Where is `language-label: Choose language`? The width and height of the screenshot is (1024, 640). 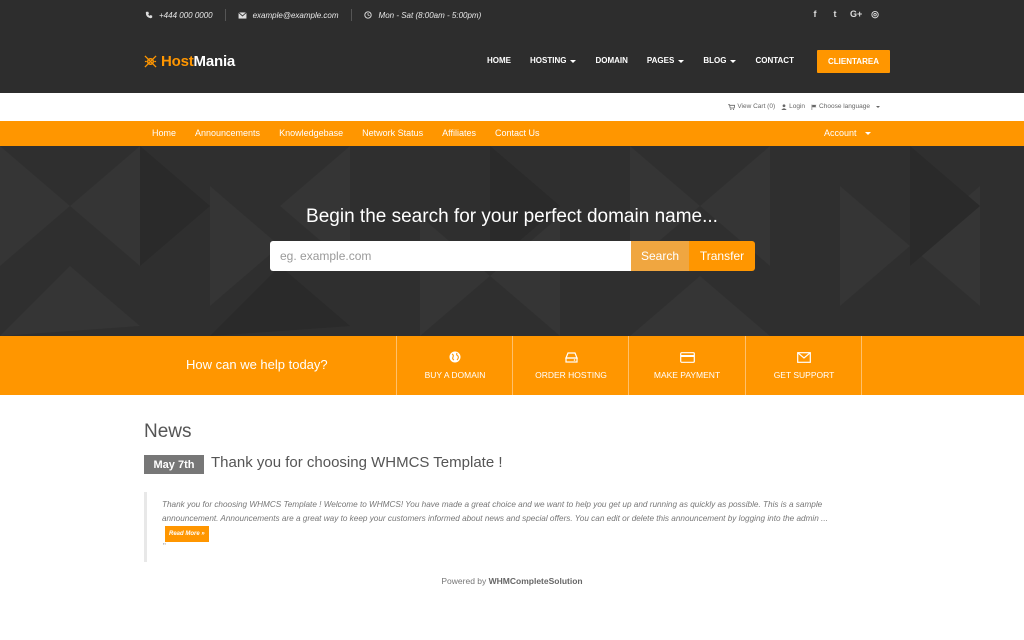 language-label: Choose language is located at coordinates (844, 106).